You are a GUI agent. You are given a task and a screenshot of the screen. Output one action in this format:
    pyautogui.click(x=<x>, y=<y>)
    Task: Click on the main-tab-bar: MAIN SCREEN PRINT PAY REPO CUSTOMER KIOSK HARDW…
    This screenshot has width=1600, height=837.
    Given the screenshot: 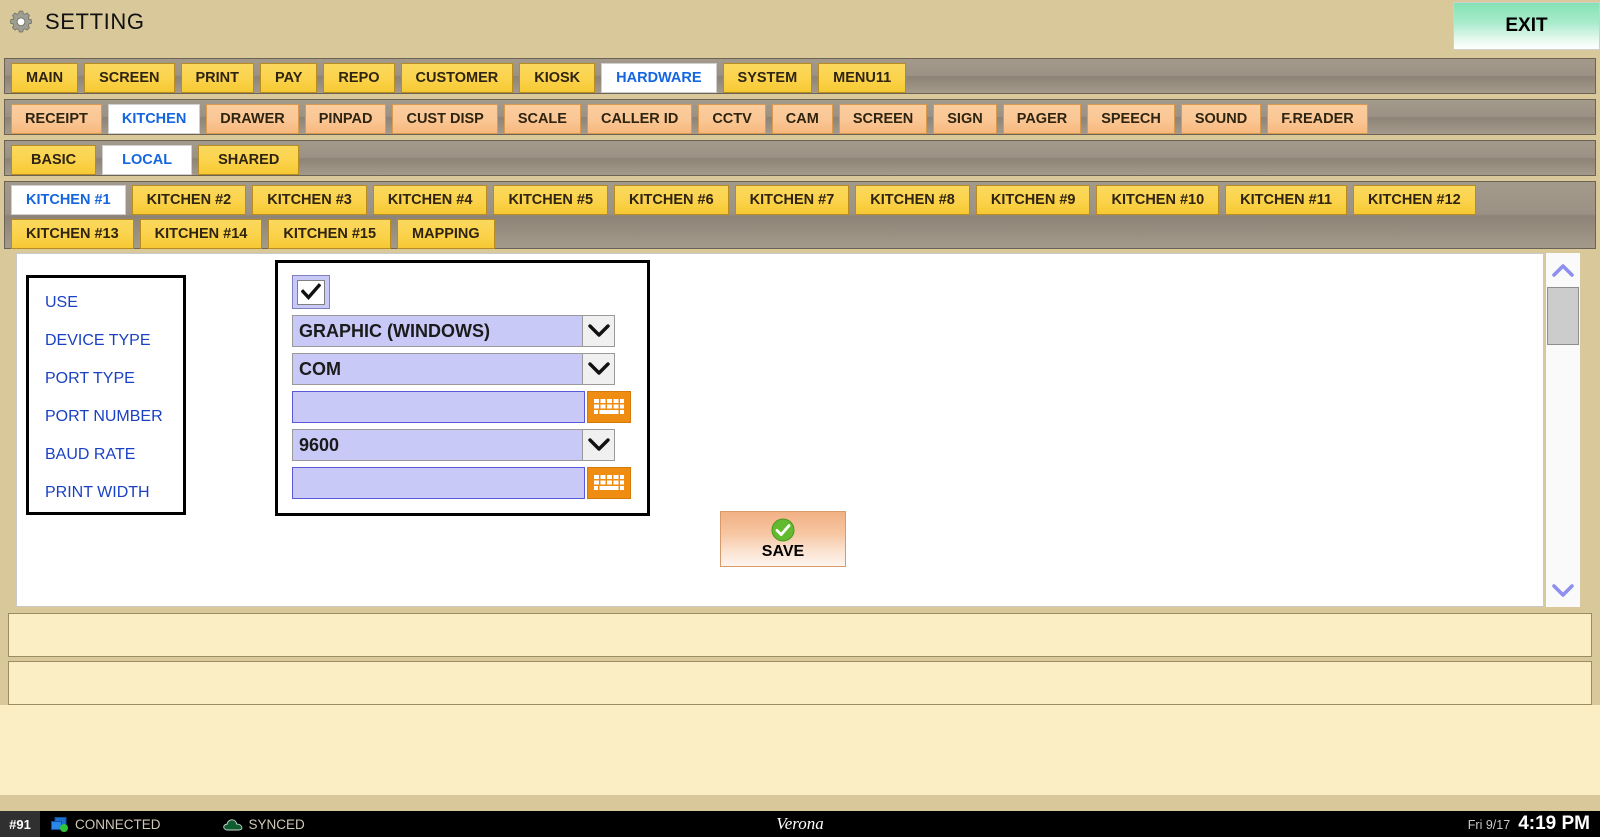 What is the action you would take?
    pyautogui.click(x=800, y=76)
    